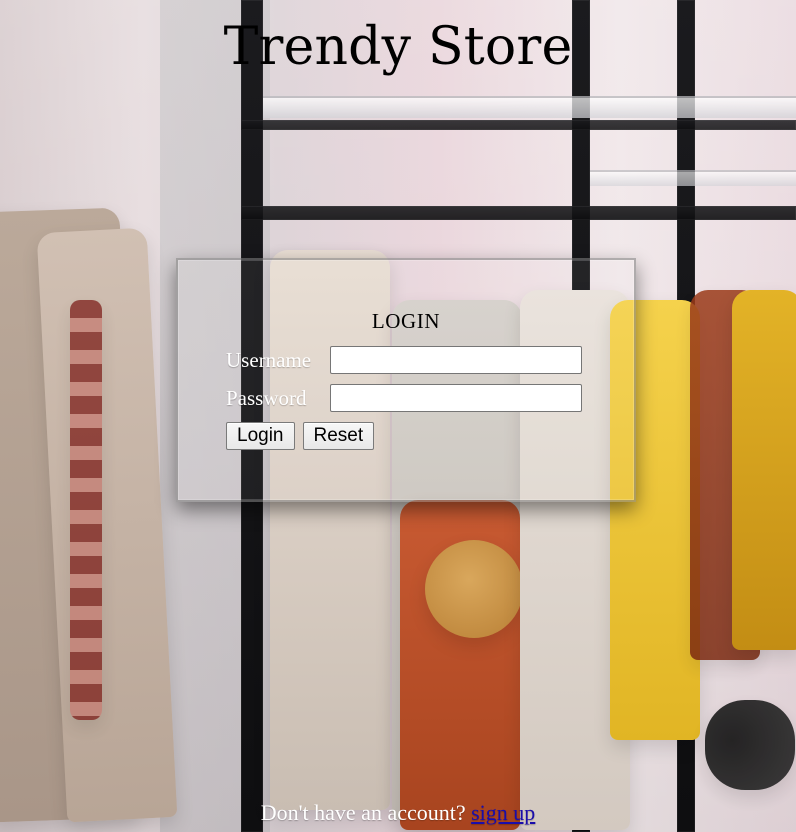 This screenshot has width=796, height=832. What do you see at coordinates (260, 436) in the screenshot?
I see `login-button: Login` at bounding box center [260, 436].